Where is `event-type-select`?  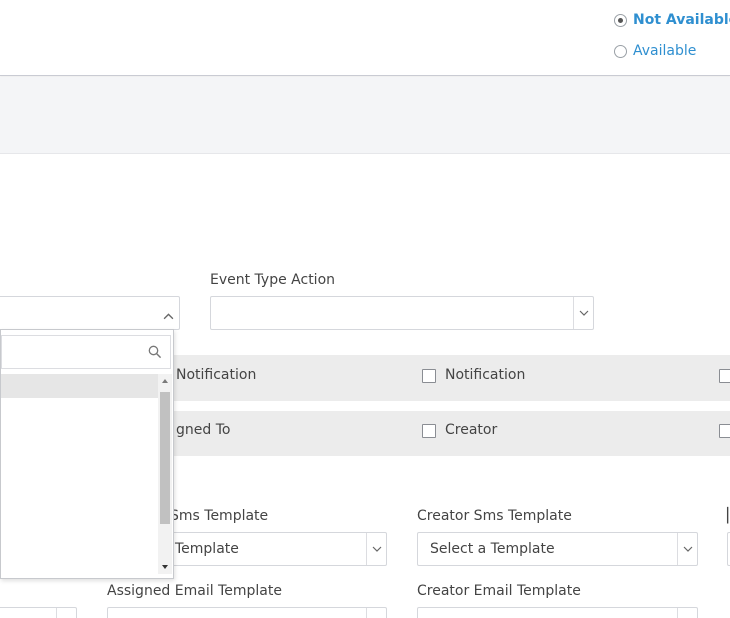 event-type-select is located at coordinates (90, 313).